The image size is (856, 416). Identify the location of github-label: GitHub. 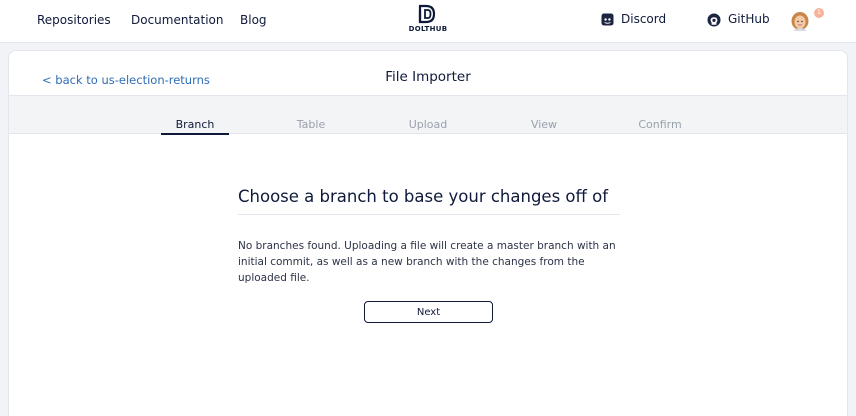
(749, 19).